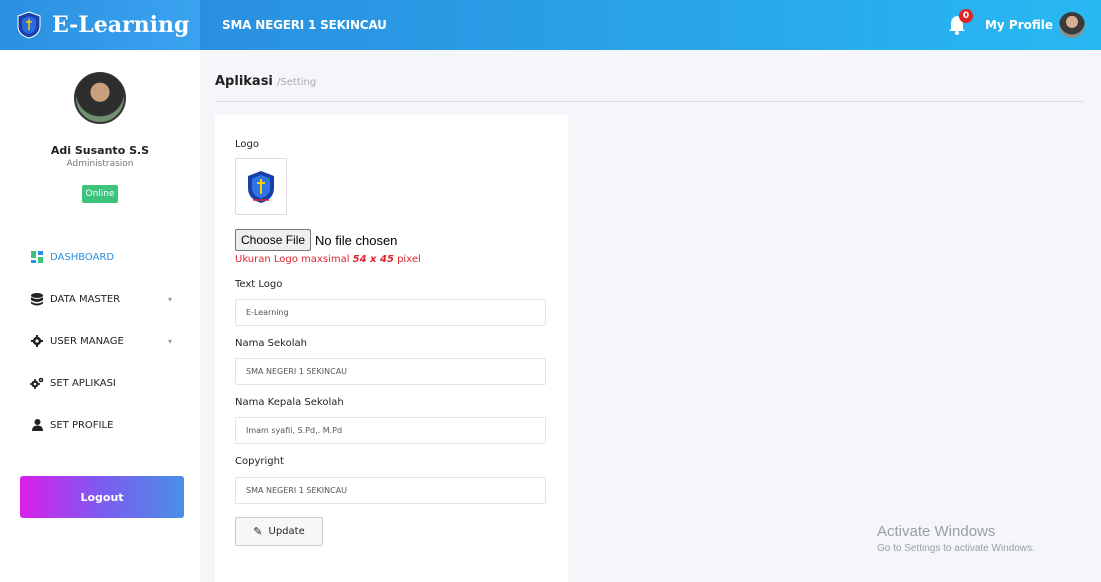 The width and height of the screenshot is (1101, 582). I want to click on logo-file-input: Choose File No file chosen, so click(316, 240).